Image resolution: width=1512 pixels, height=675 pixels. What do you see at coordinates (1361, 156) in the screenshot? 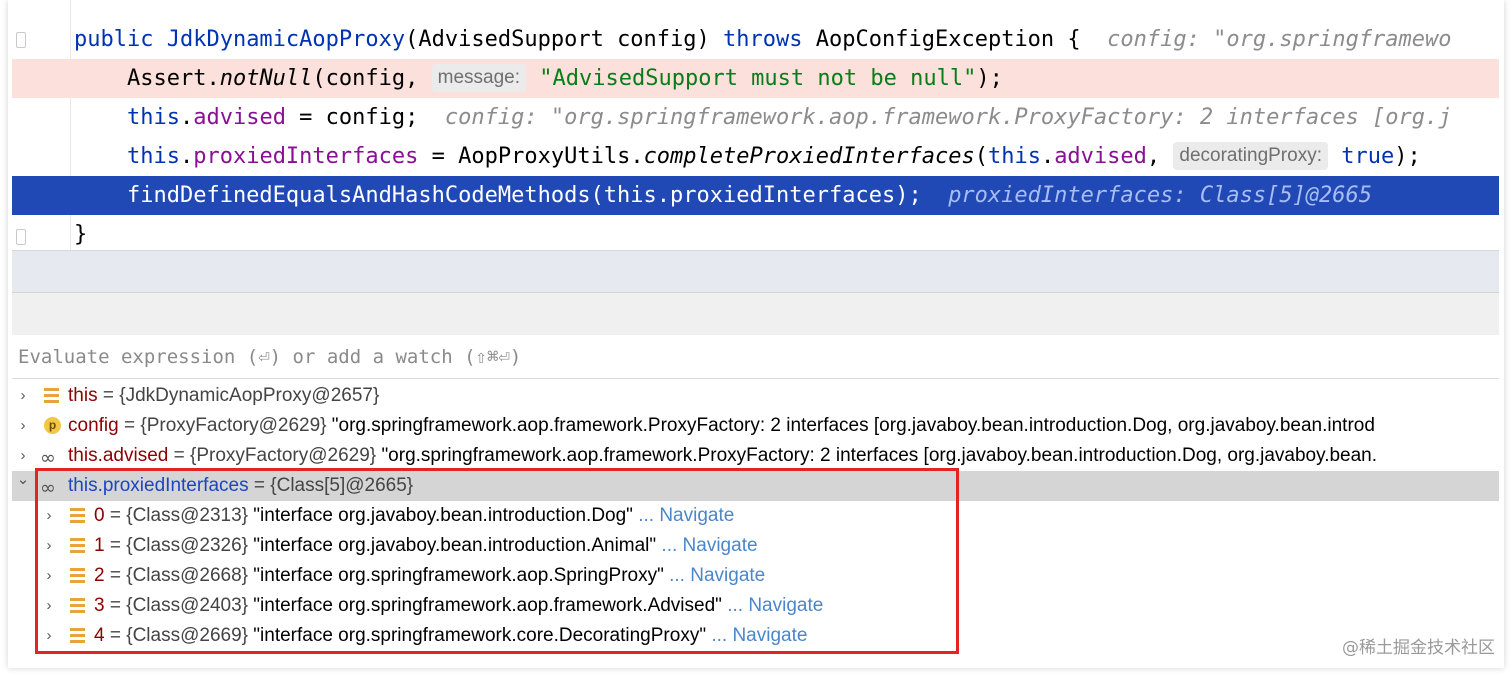
I see `code-token: true` at bounding box center [1361, 156].